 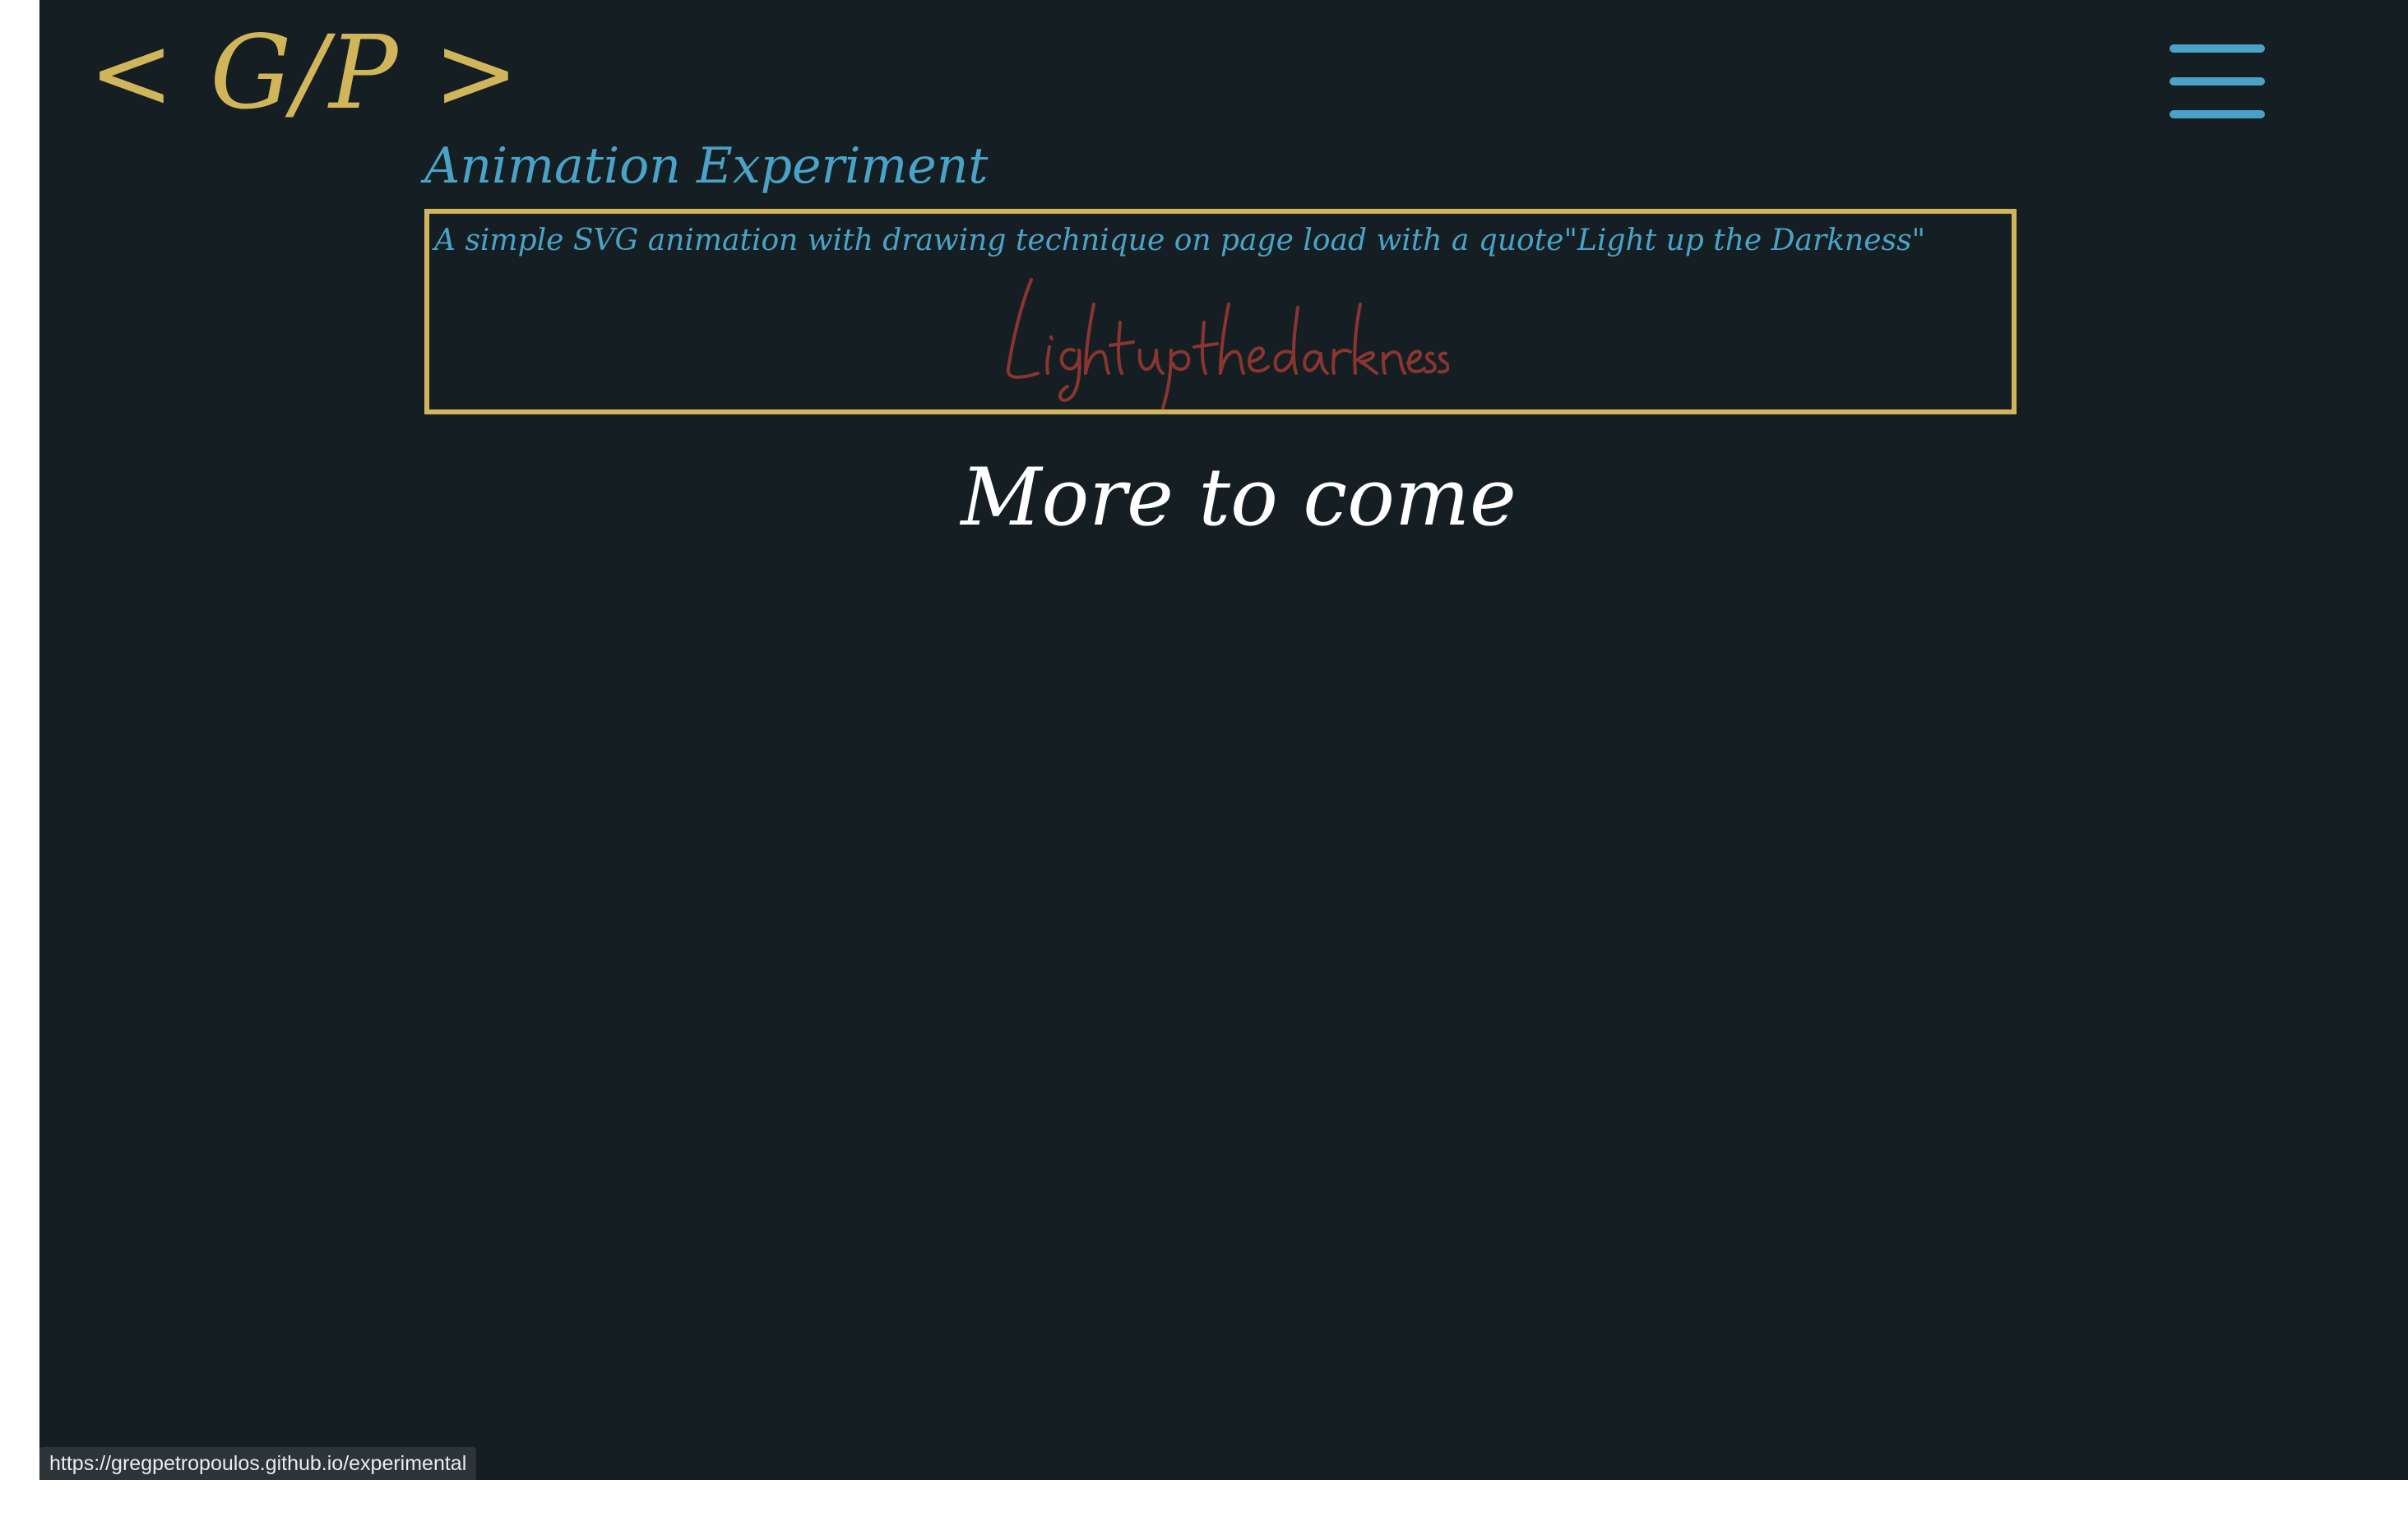 I want to click on menu-bar-bottom, so click(x=2217, y=114).